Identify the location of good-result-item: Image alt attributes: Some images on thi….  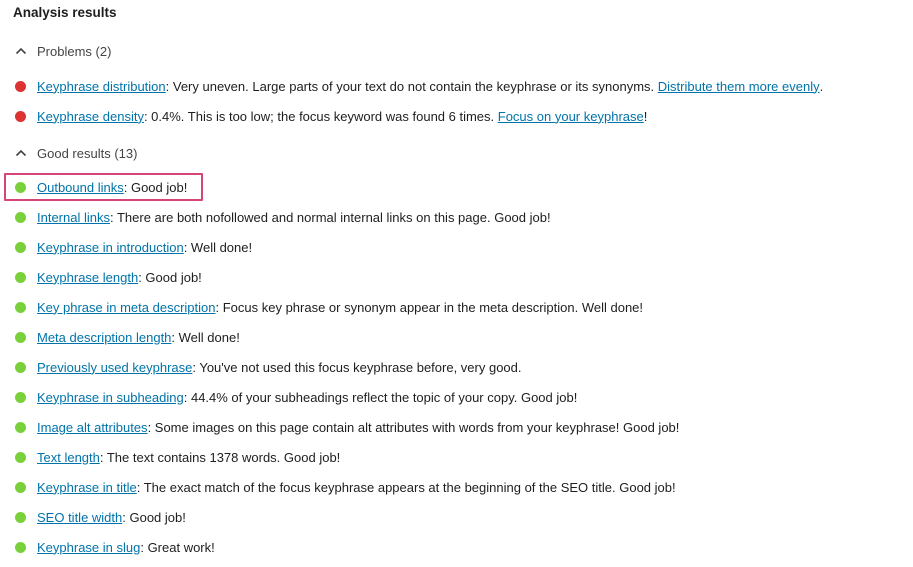
(347, 427).